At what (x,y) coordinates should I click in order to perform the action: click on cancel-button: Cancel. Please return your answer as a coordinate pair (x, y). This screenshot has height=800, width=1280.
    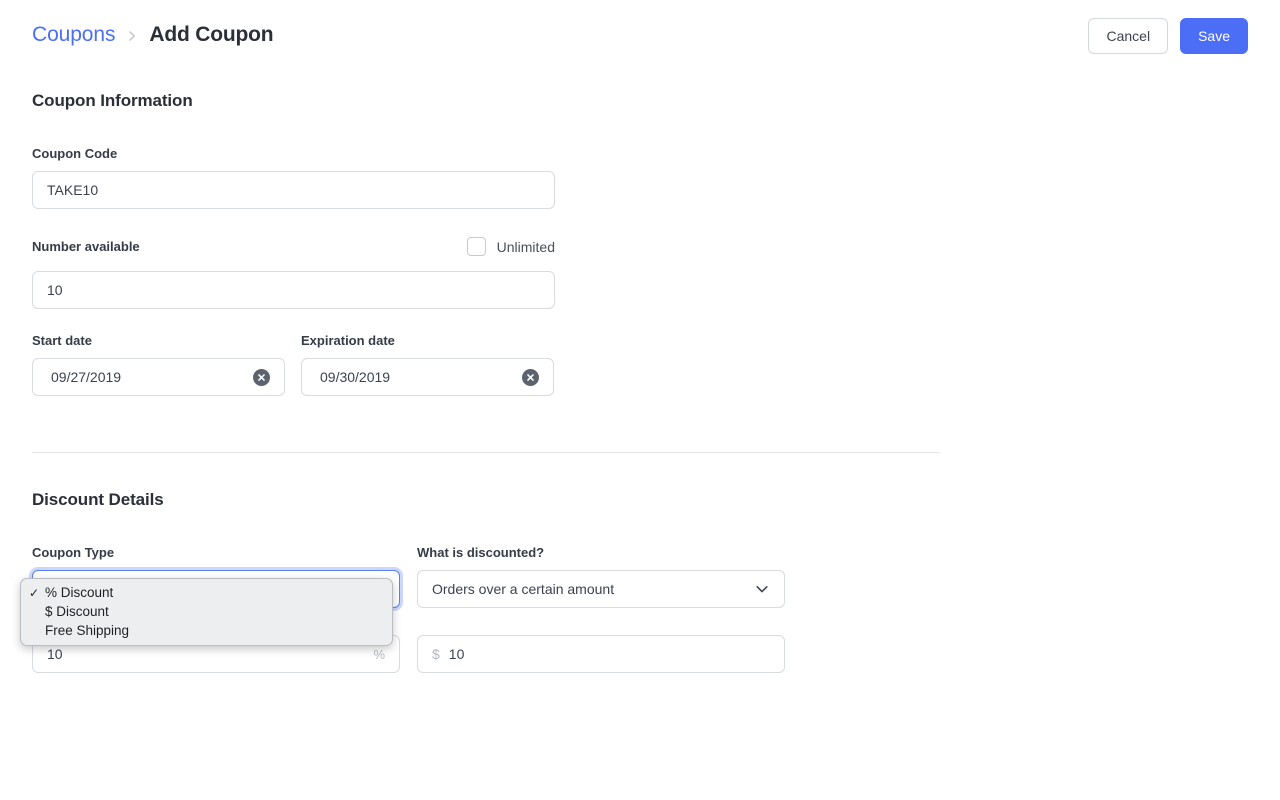
    Looking at the image, I should click on (1128, 36).